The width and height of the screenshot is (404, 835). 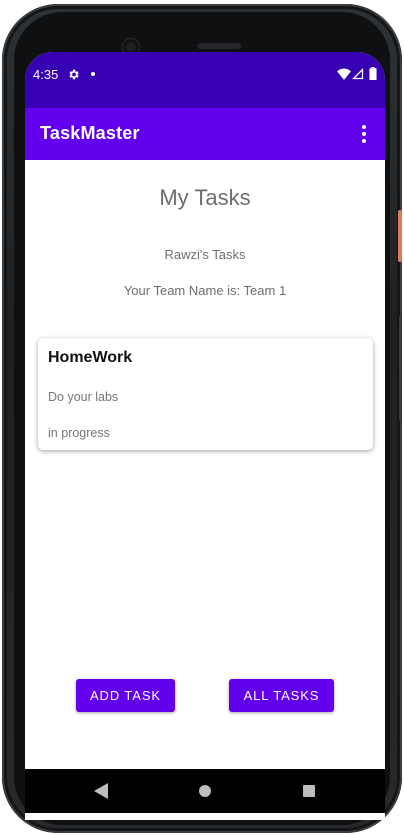 I want to click on page-title: My Tasks, so click(x=205, y=197).